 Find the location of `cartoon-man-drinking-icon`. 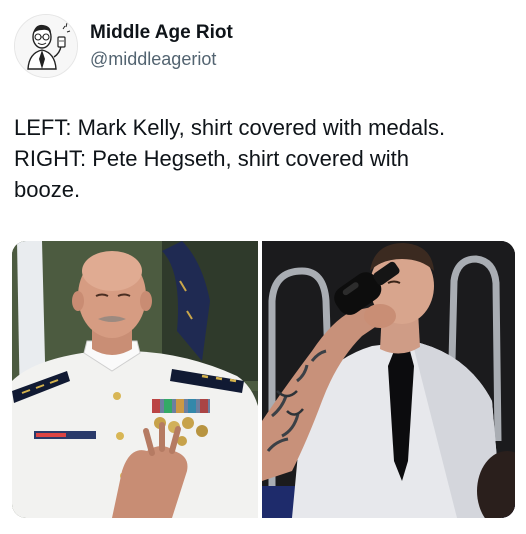

cartoon-man-drinking-icon is located at coordinates (46, 46).